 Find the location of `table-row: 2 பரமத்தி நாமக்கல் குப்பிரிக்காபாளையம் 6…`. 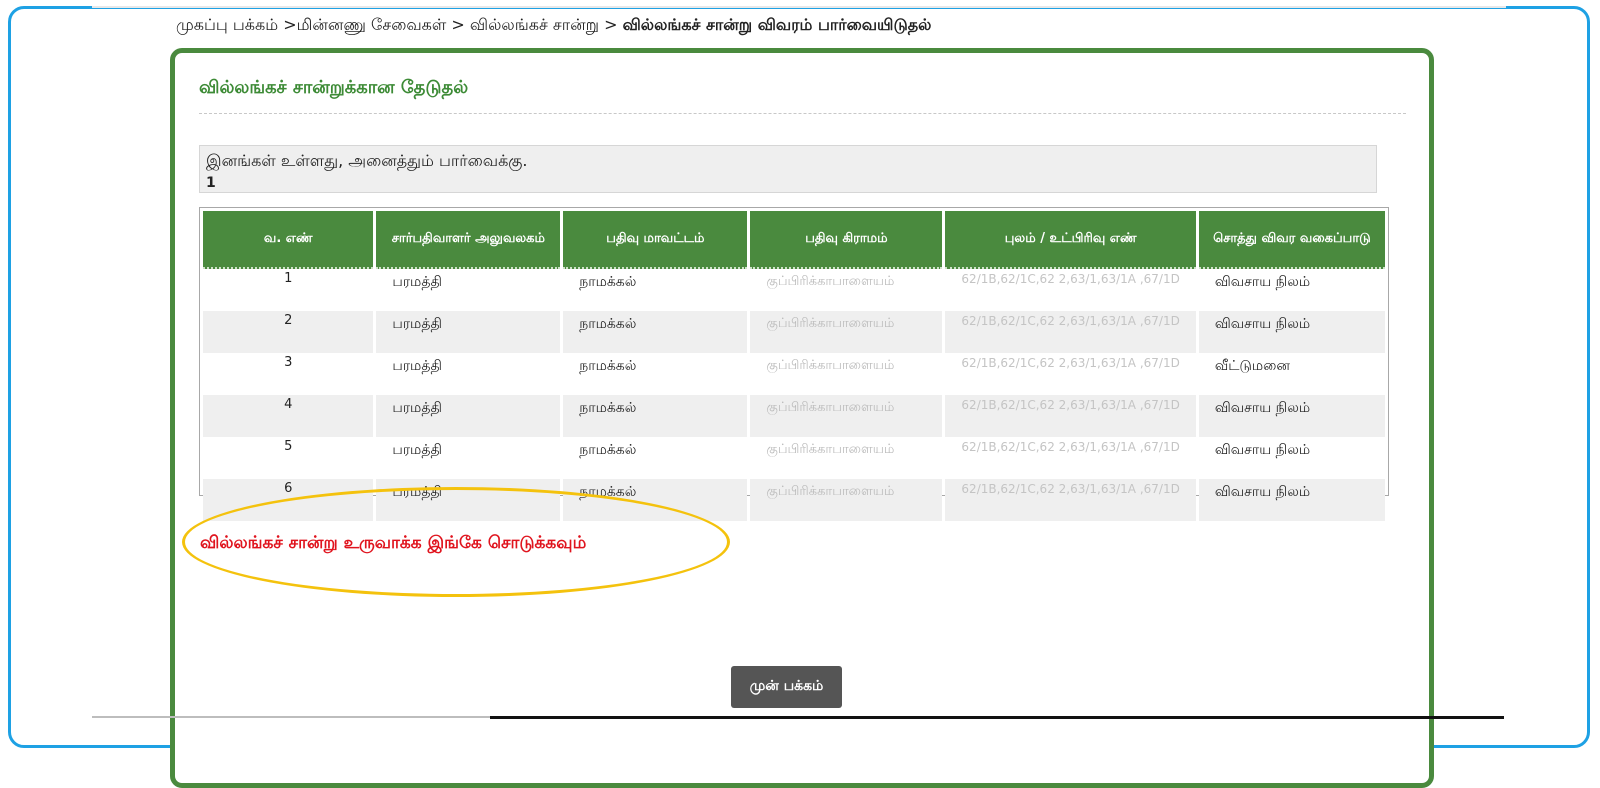

table-row: 2 பரமத்தி நாமக்கல் குப்பிரிக்காபாளையம் 6… is located at coordinates (794, 332).